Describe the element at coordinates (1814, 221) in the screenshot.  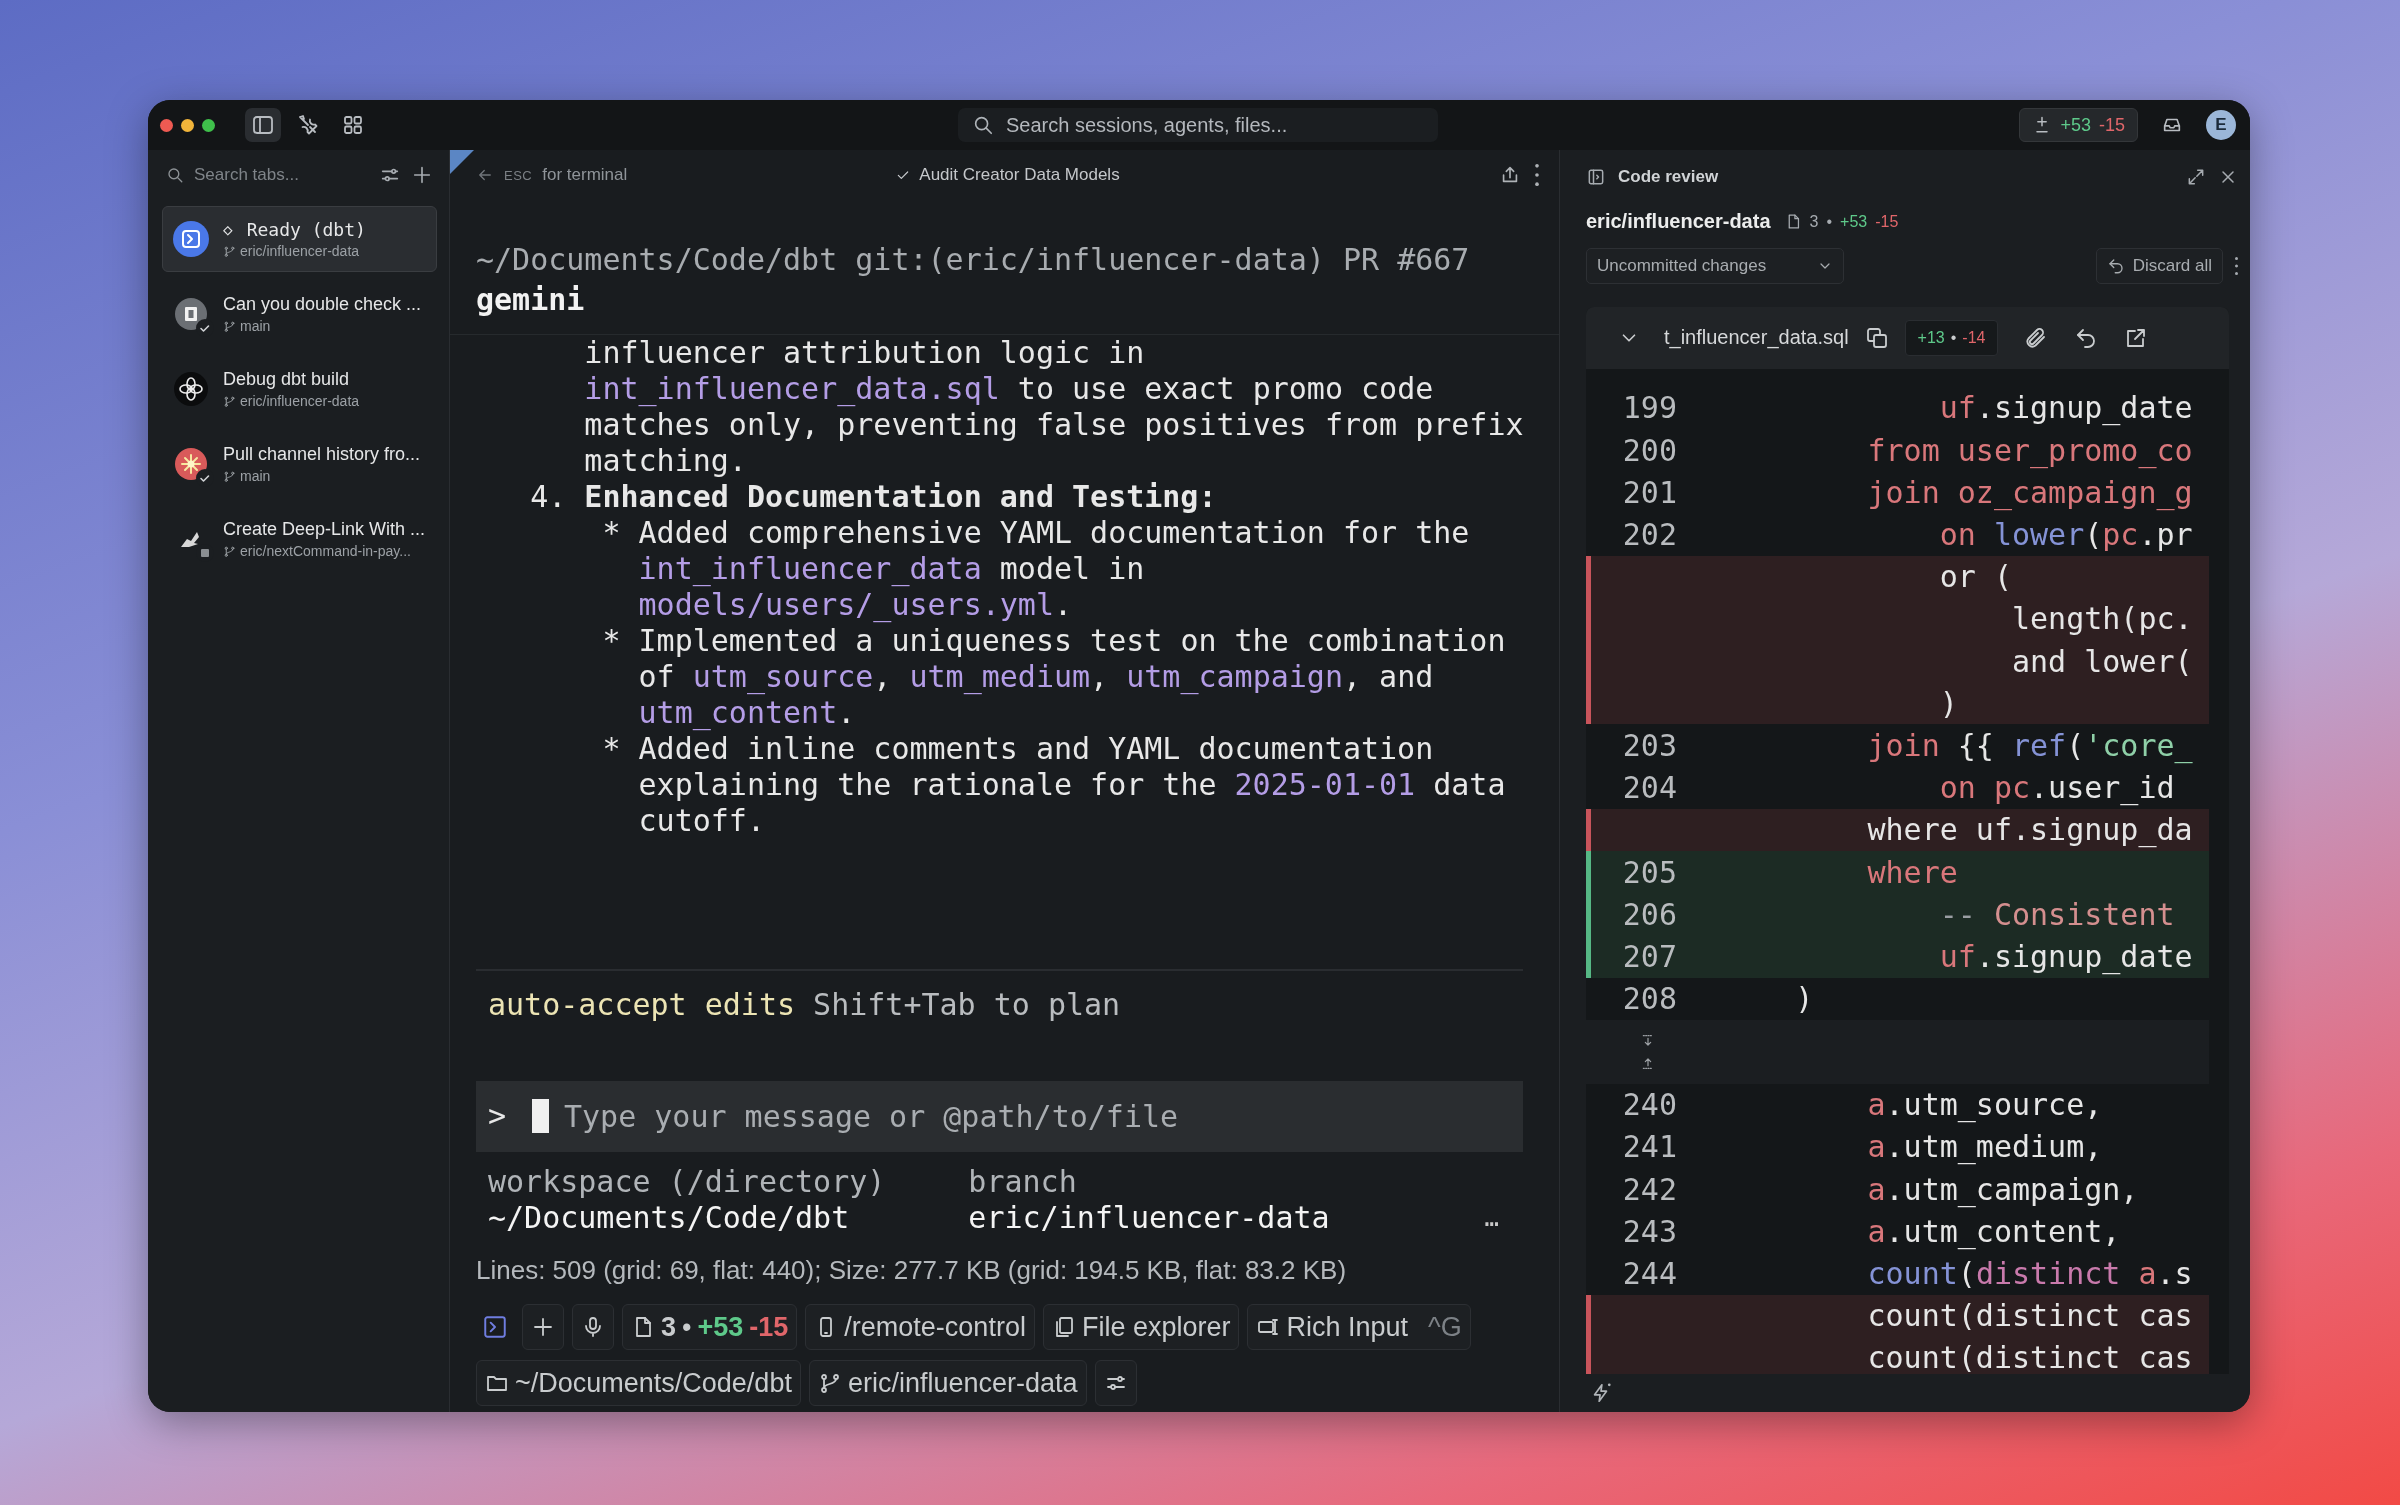
I see `file-count: 3` at that location.